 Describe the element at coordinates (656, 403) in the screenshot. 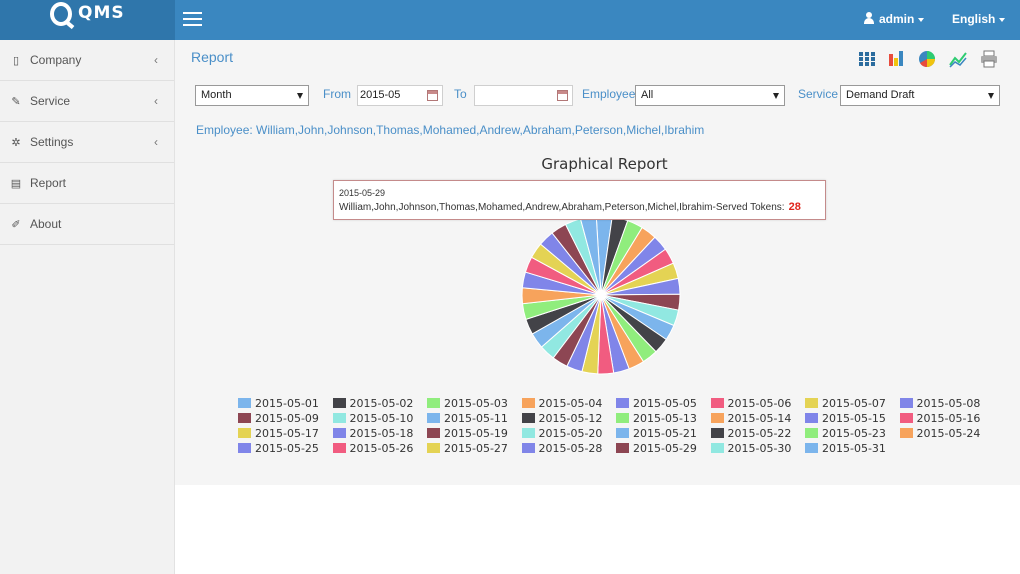

I see `legend-item: 2015-05-05` at that location.